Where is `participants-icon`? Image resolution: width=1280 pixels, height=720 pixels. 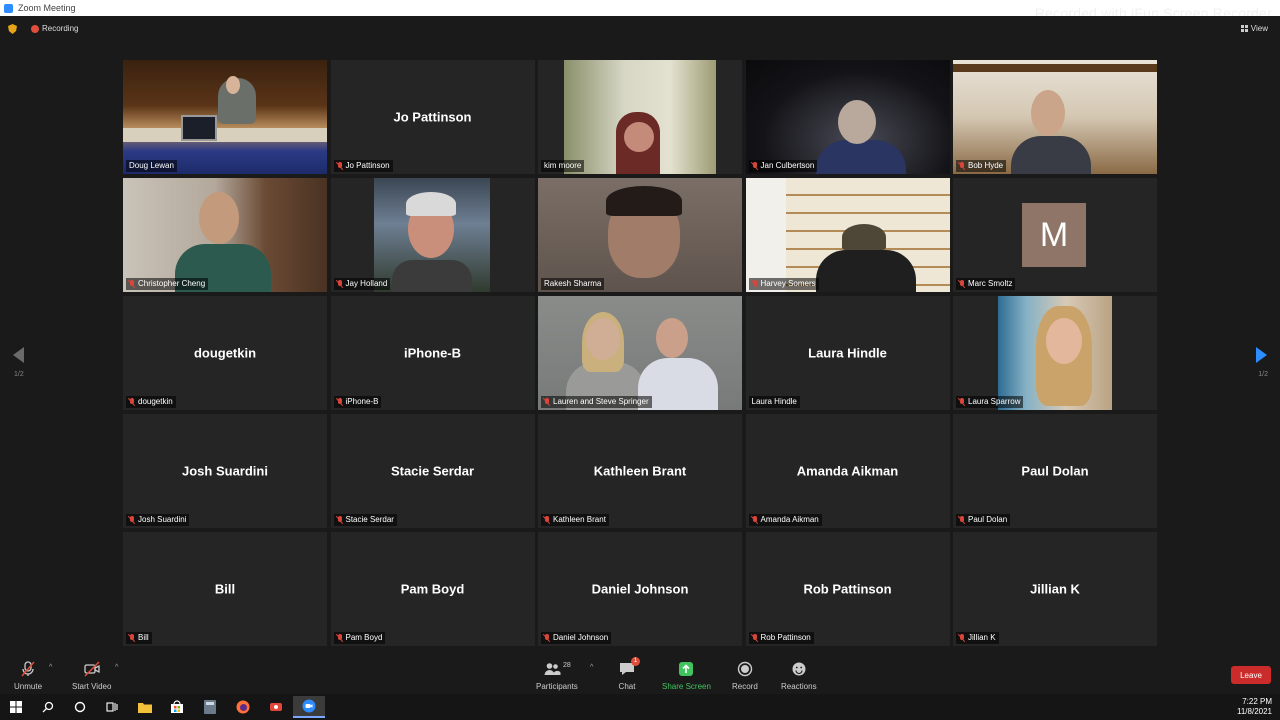
participants-icon is located at coordinates (552, 669).